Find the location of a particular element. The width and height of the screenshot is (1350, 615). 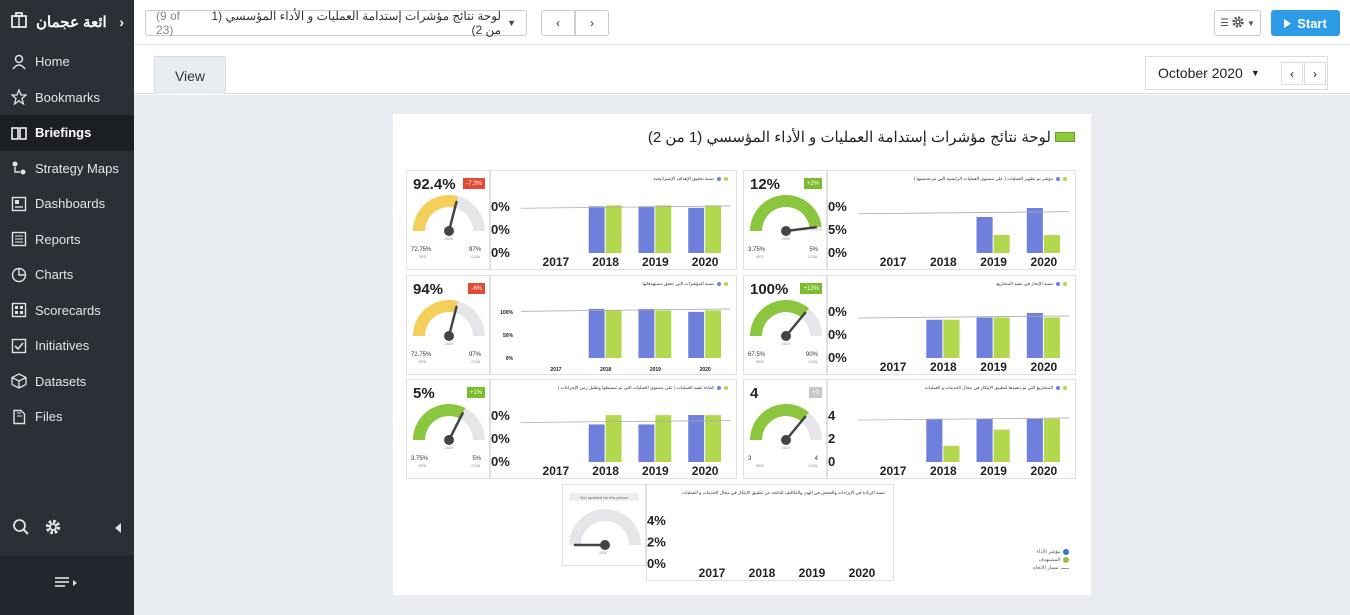

sidebar-item-strategy-maps: Strategy Maps is located at coordinates (67, 169).